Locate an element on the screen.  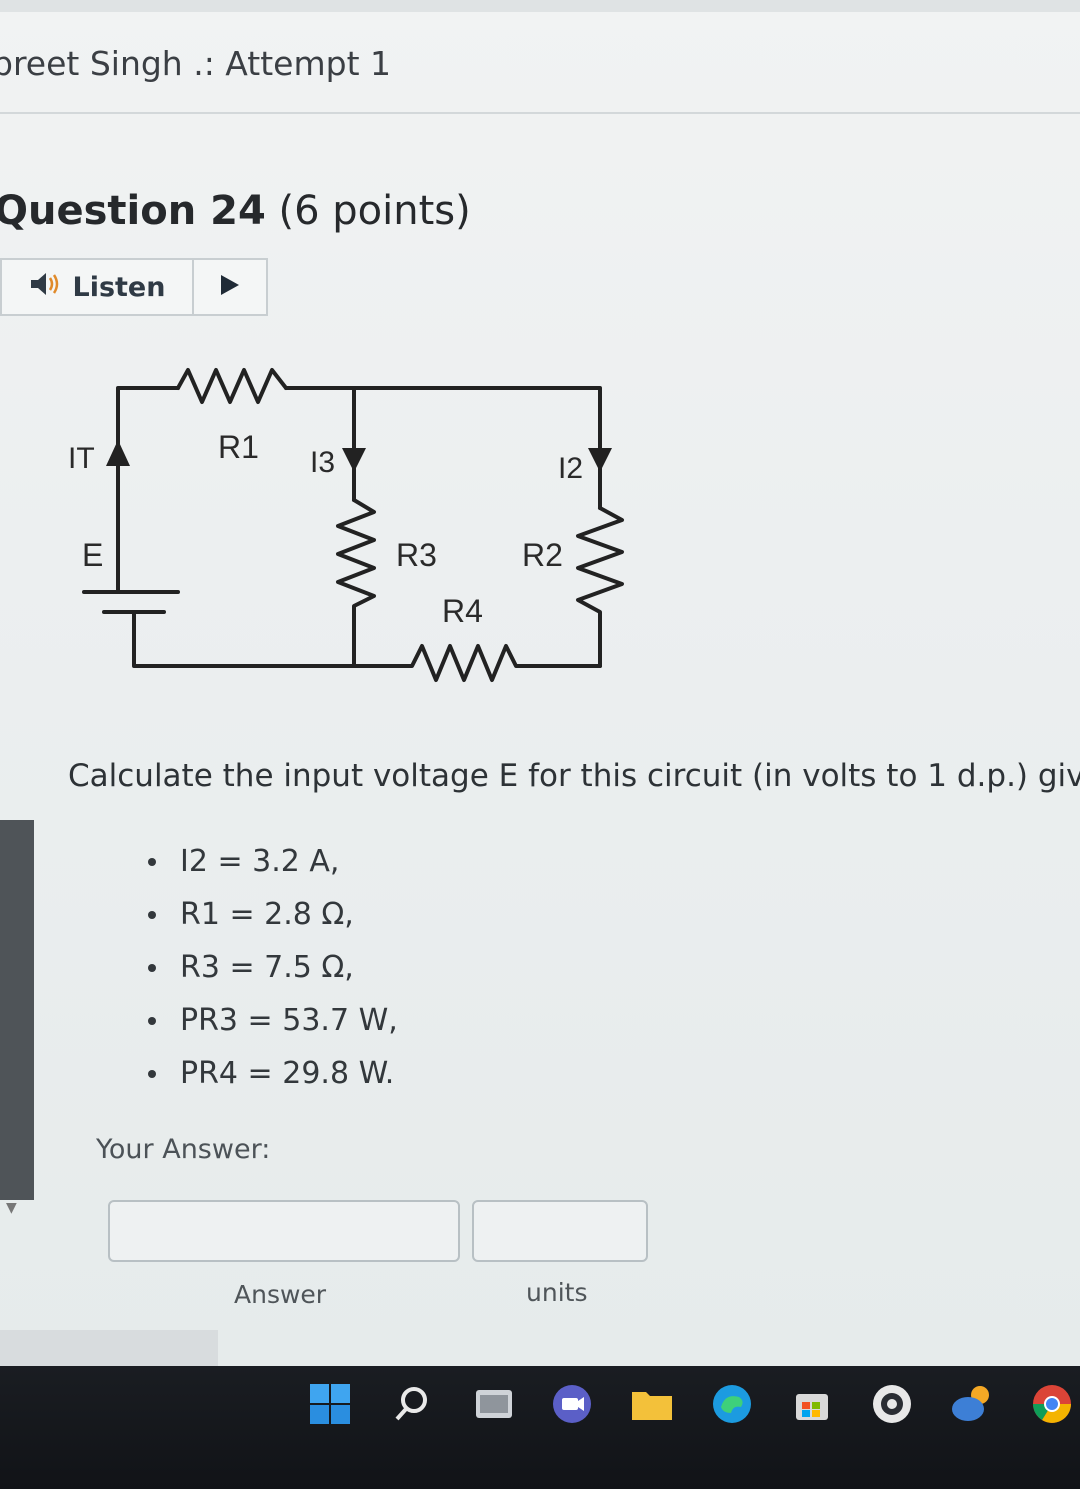
label-e: E is located at coordinates (92, 555).